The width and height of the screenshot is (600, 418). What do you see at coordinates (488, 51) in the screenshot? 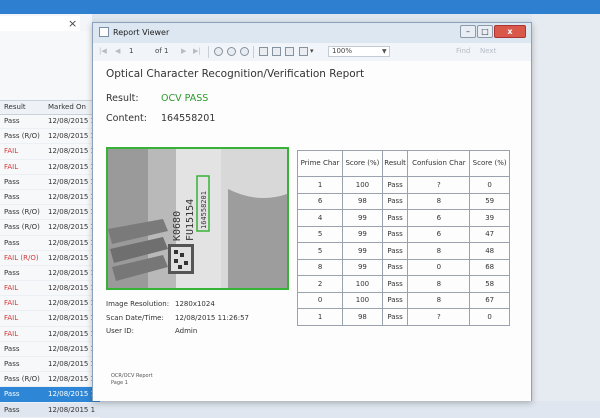
I see `find-next-link: Next` at bounding box center [488, 51].